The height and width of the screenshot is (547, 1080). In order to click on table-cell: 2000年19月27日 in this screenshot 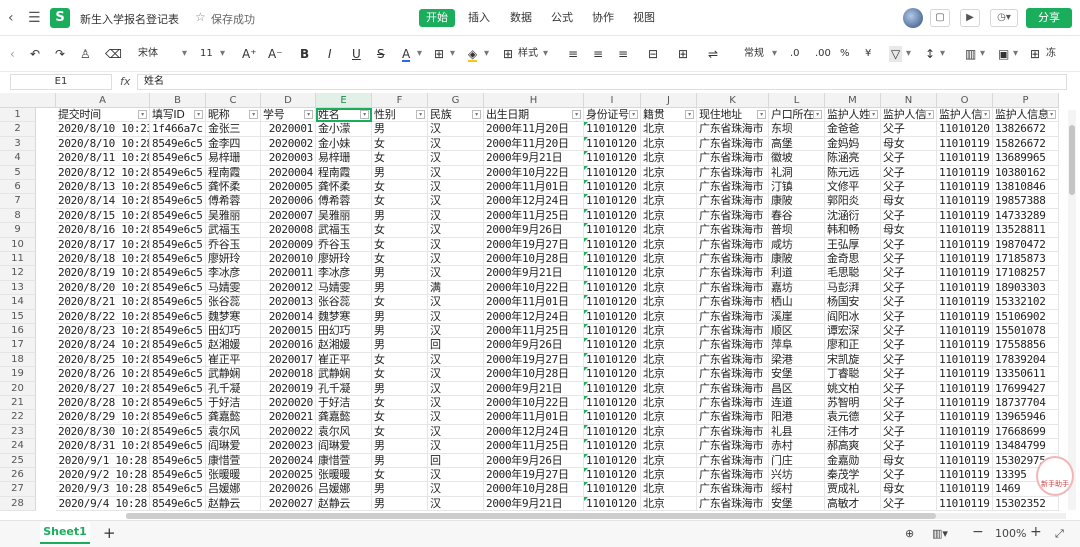, I will do `click(534, 244)`.